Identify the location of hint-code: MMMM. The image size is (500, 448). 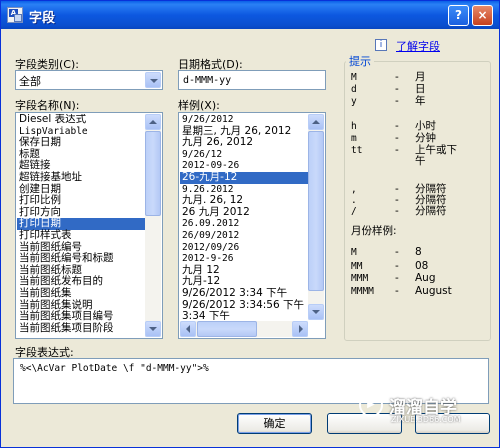
(362, 291).